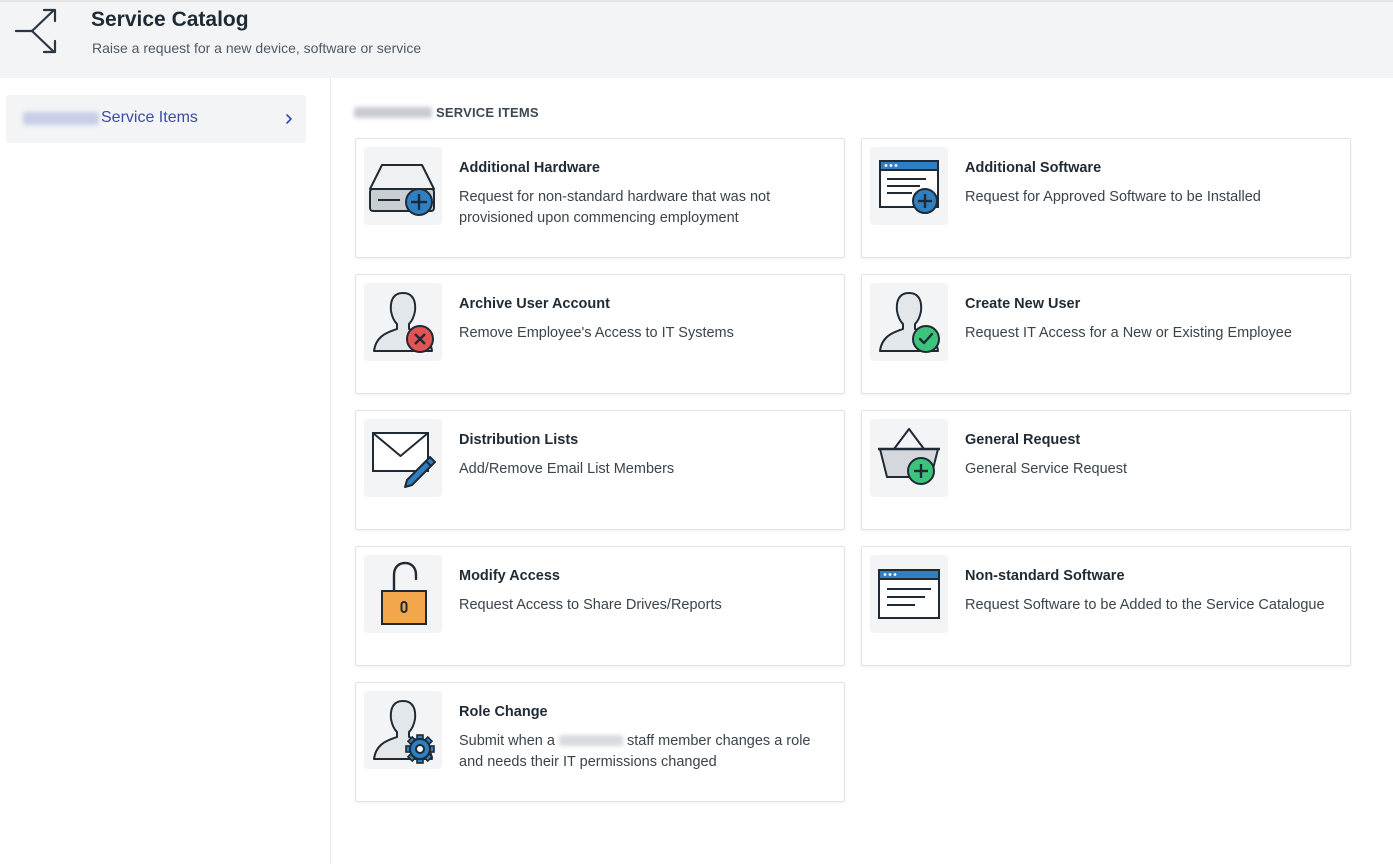 This screenshot has height=864, width=1393. Describe the element at coordinates (909, 594) in the screenshot. I see `software-window-icon` at that location.